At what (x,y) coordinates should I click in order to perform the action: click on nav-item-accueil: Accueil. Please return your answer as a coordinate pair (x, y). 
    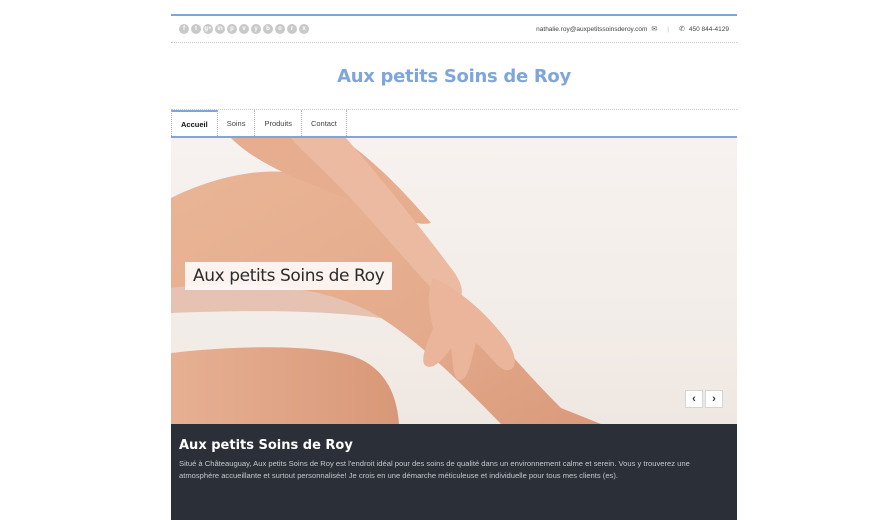
    Looking at the image, I should click on (194, 123).